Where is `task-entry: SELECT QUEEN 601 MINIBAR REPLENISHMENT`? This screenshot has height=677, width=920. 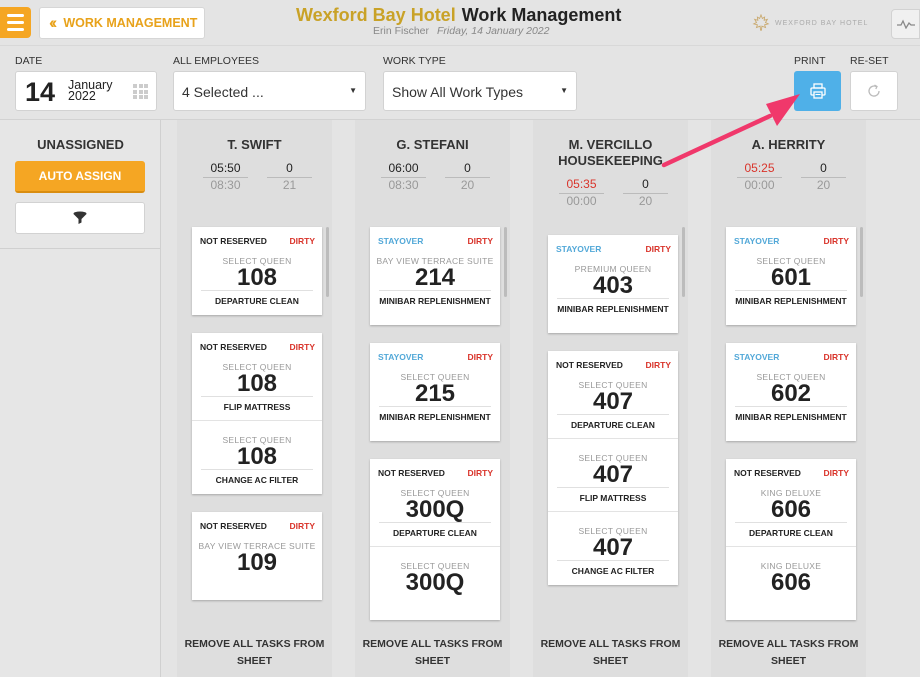
task-entry: SELECT QUEEN 601 MINIBAR REPLENISHMENT is located at coordinates (791, 285).